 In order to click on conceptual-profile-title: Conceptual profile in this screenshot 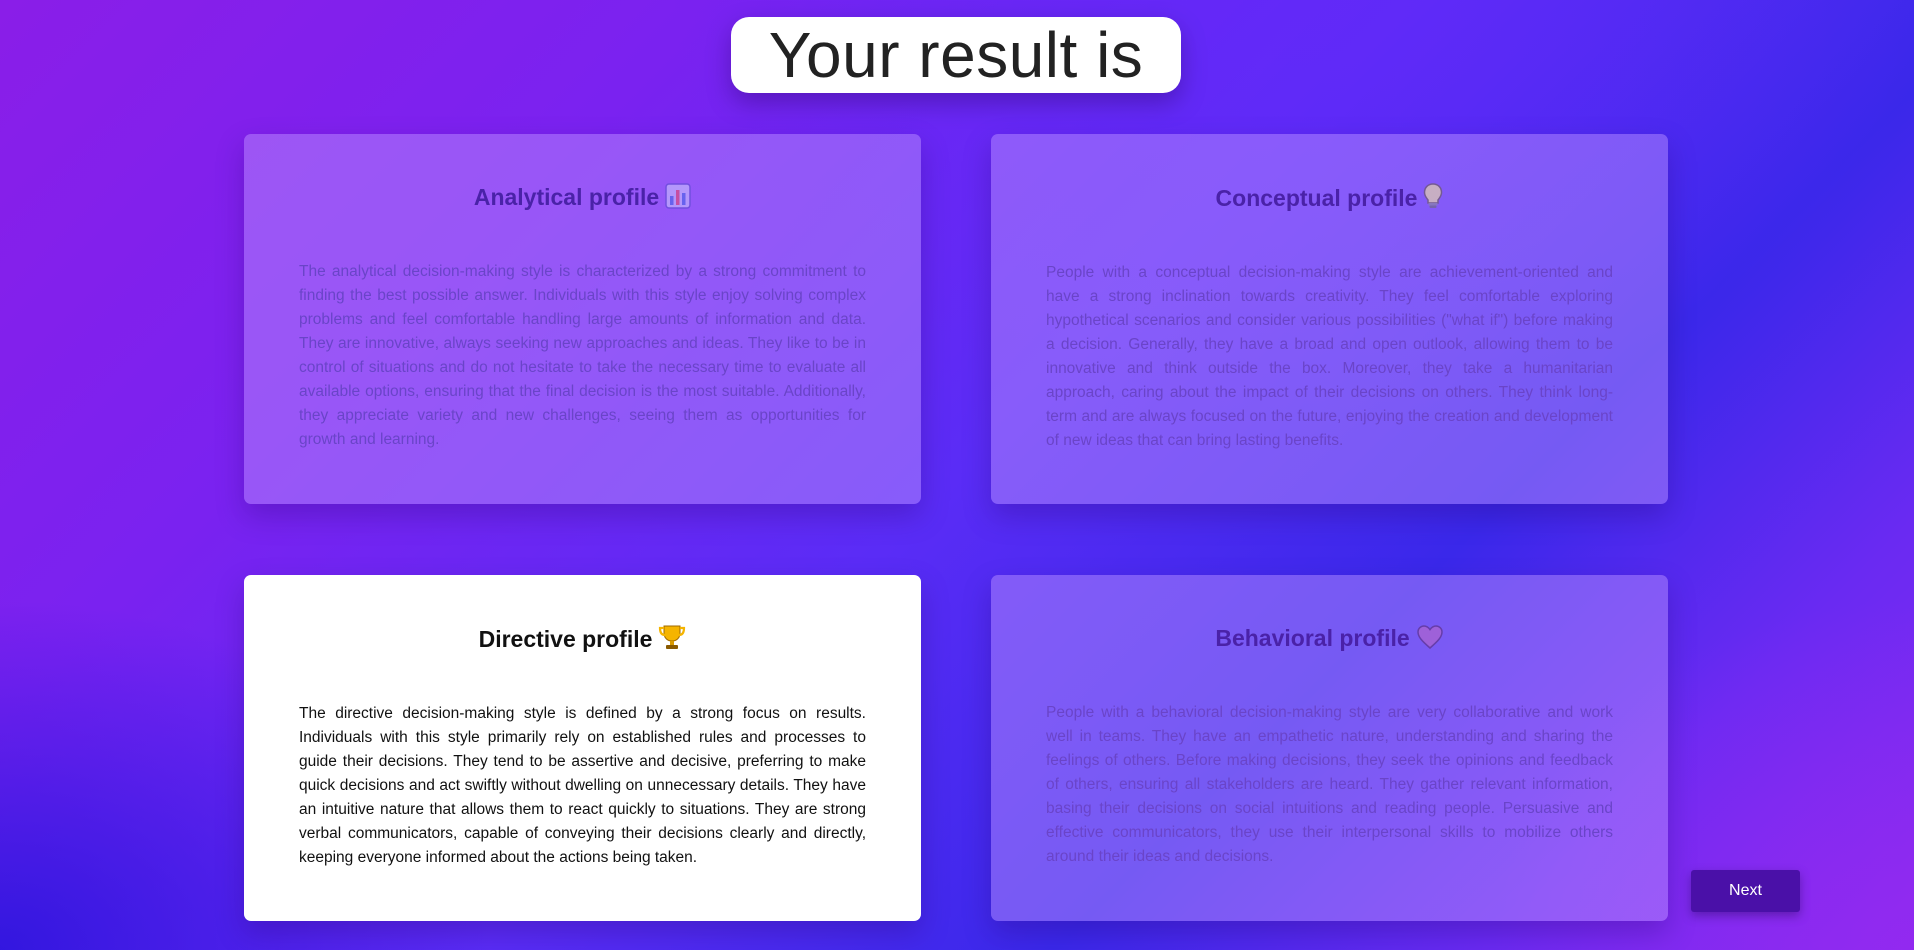, I will do `click(1316, 198)`.